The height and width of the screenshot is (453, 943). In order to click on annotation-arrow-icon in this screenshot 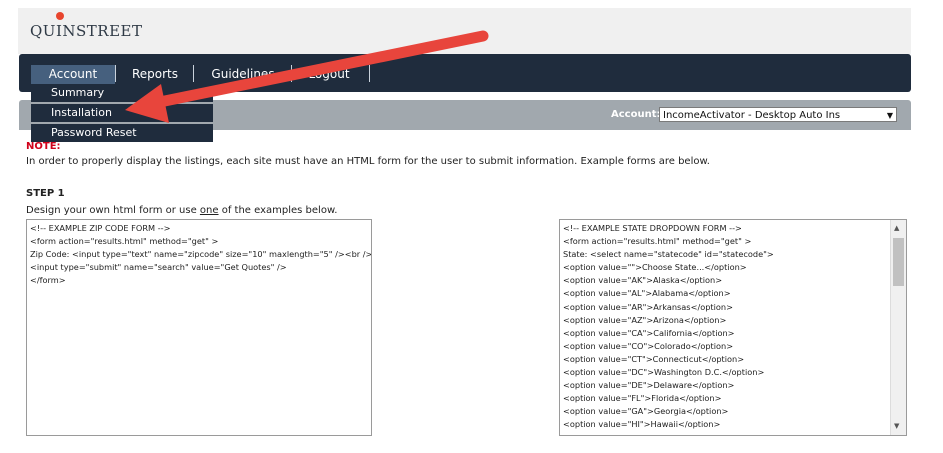, I will do `click(307, 76)`.